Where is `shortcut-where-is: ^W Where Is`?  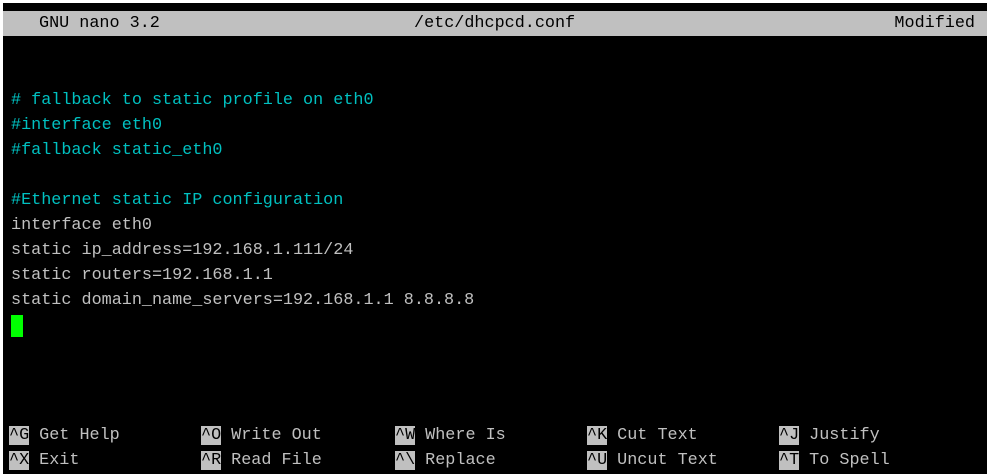
shortcut-where-is: ^W Where Is is located at coordinates (450, 435).